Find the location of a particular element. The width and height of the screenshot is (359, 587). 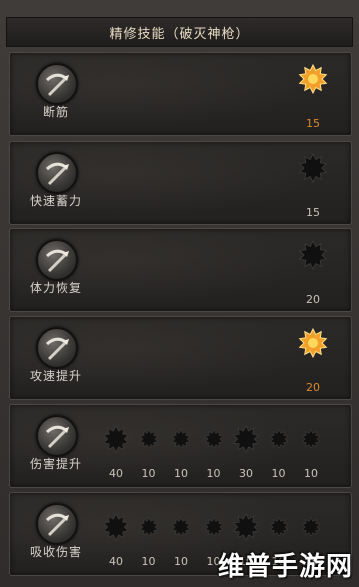

skill-row: 伤害提升 40 10 10 10 30 10 10 is located at coordinates (180, 446).